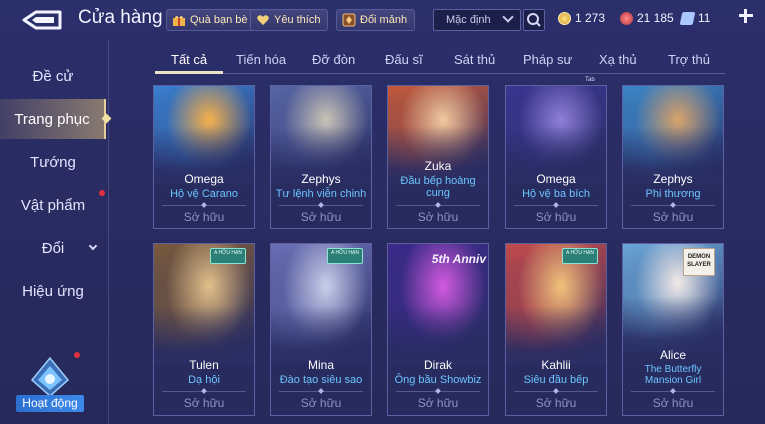 Image resolution: width=765 pixels, height=424 pixels. I want to click on sidebar-item-recommended: Đề cử, so click(53, 76).